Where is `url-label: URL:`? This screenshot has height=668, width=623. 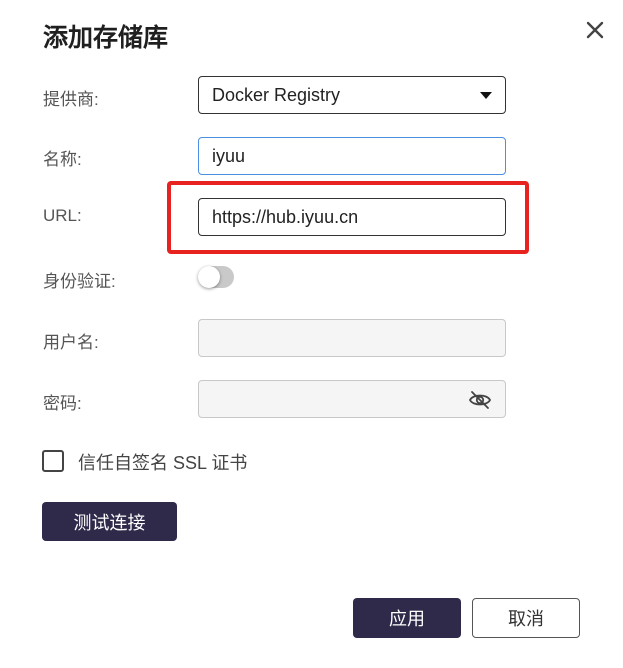
url-label: URL: is located at coordinates (62, 215).